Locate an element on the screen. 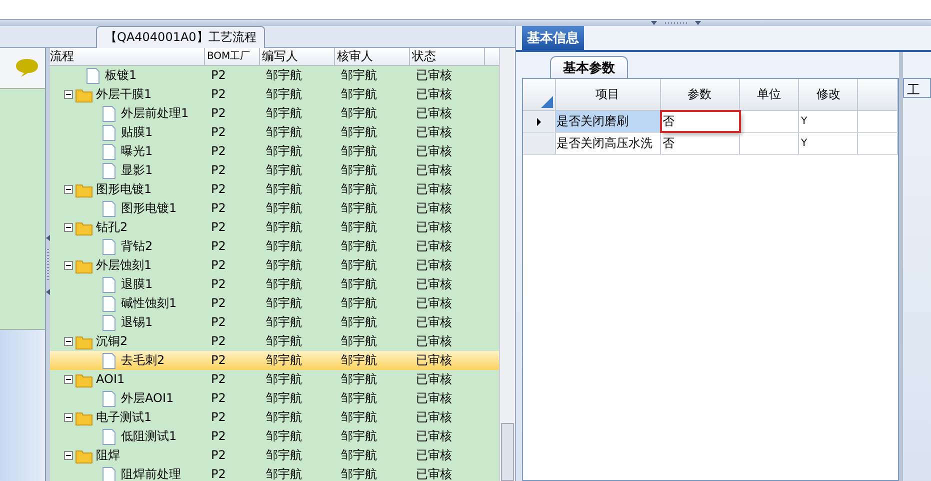  tree-row: 低阻测试1 P2 邹宇航 邹宇航 已审核 is located at coordinates (274, 436).